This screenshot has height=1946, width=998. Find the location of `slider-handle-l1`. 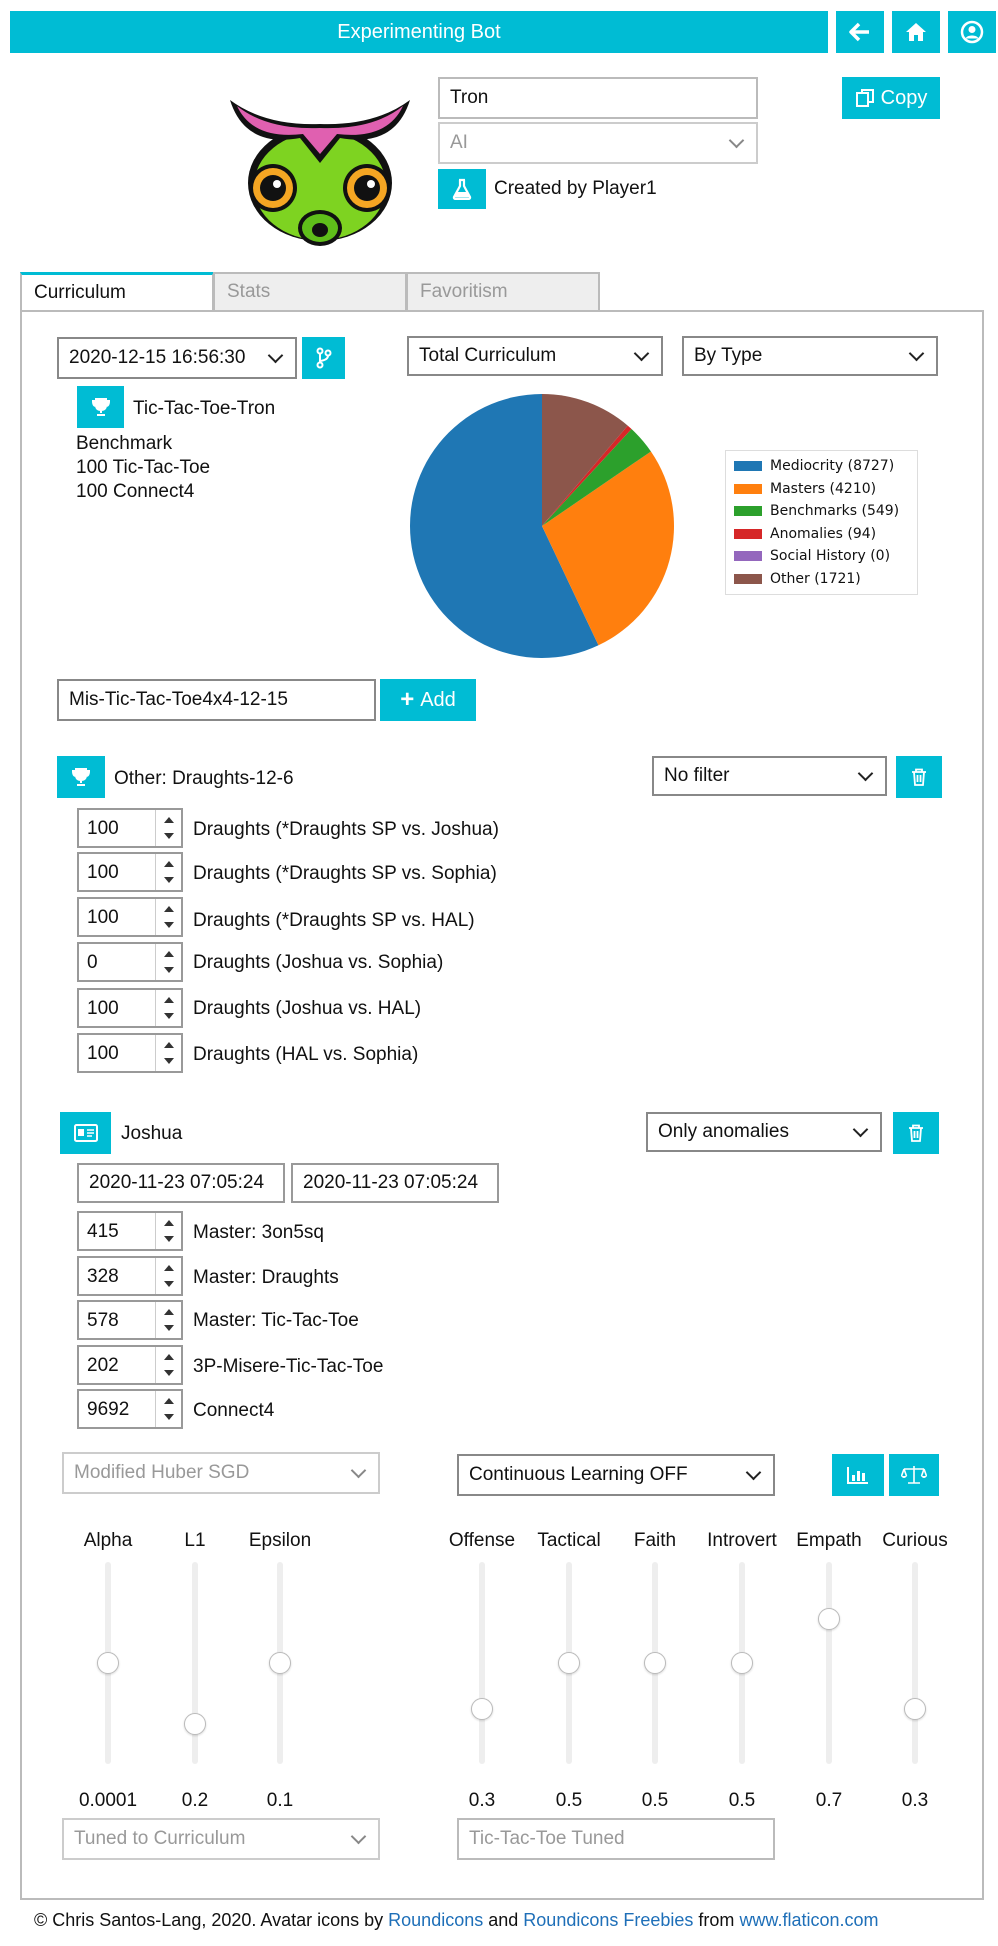

slider-handle-l1 is located at coordinates (195, 1723).